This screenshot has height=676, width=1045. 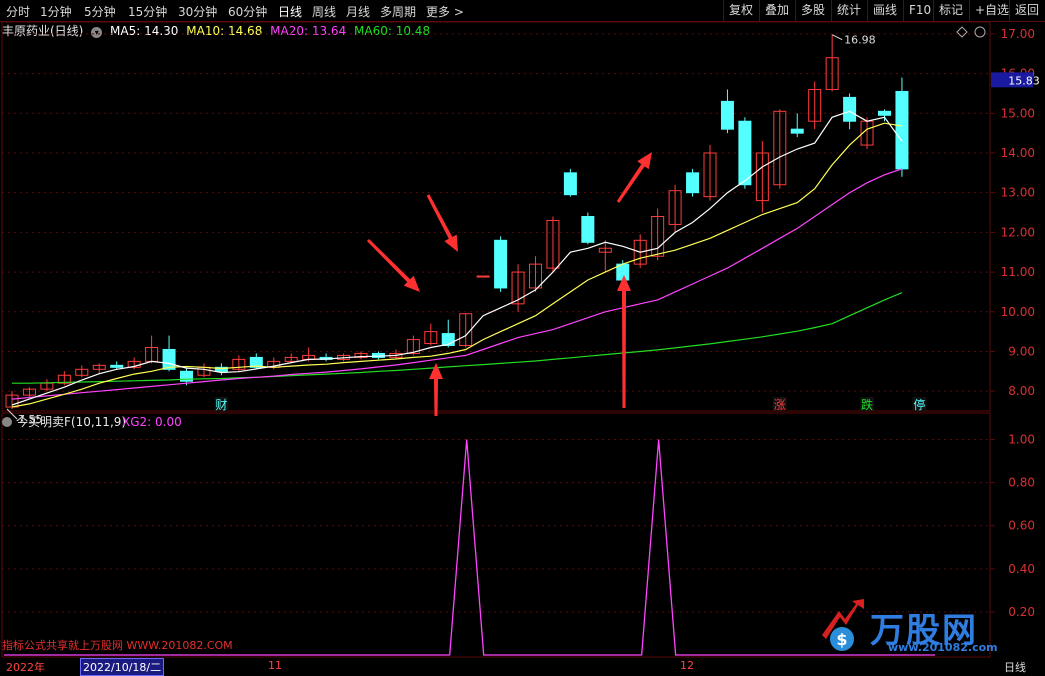 I want to click on date-cursor-label: 2022/10/18/二, so click(x=122, y=667).